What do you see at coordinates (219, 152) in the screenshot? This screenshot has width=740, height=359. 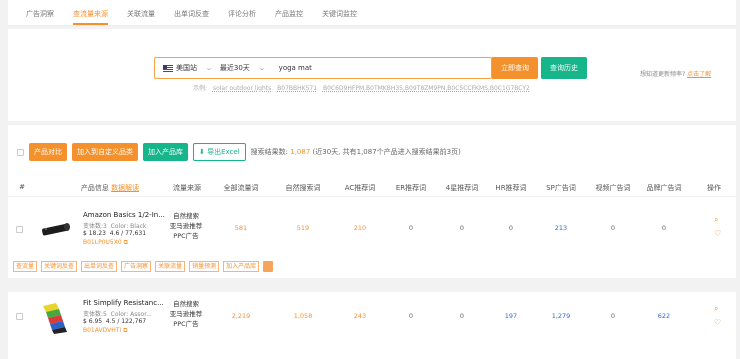 I see `export-excel-button: ⬇ 导出Excel` at bounding box center [219, 152].